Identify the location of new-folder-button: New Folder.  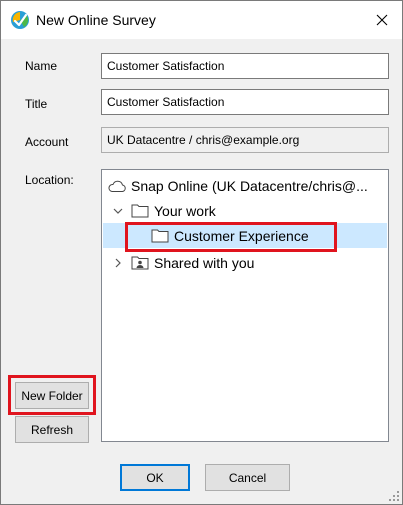
(52, 395).